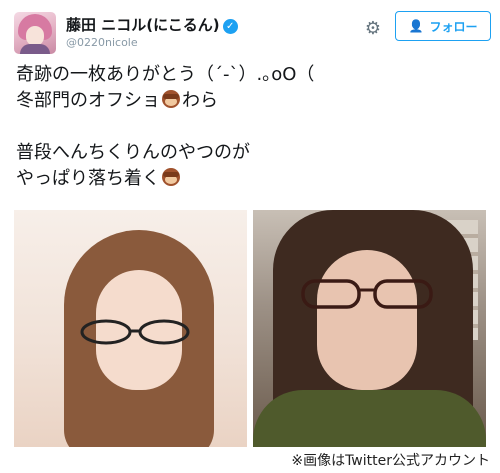 This screenshot has height=473, width=500. I want to click on avatar-dress, so click(35, 49).